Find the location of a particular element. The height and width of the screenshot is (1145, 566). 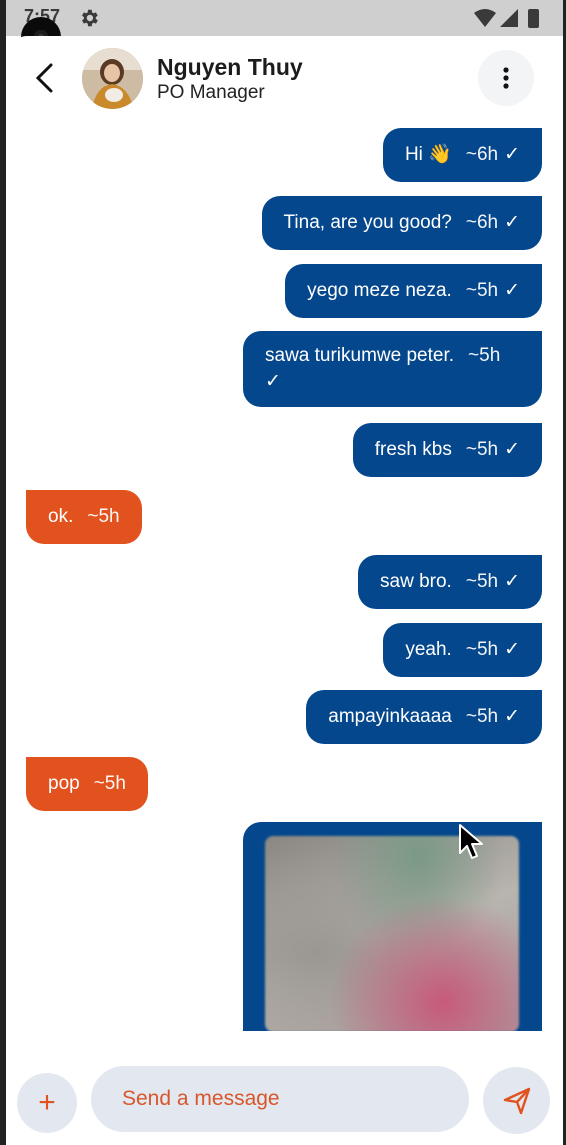

status-bar: 7:57 is located at coordinates (283, 18).